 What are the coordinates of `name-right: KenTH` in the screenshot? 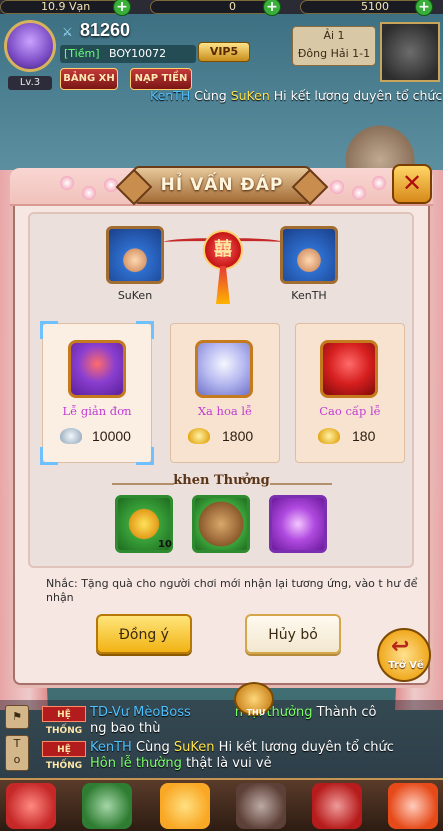 It's located at (309, 295).